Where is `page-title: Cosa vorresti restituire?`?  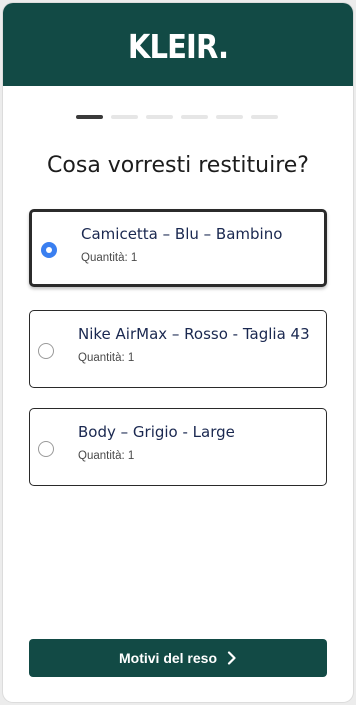
page-title: Cosa vorresti restituire? is located at coordinates (178, 165).